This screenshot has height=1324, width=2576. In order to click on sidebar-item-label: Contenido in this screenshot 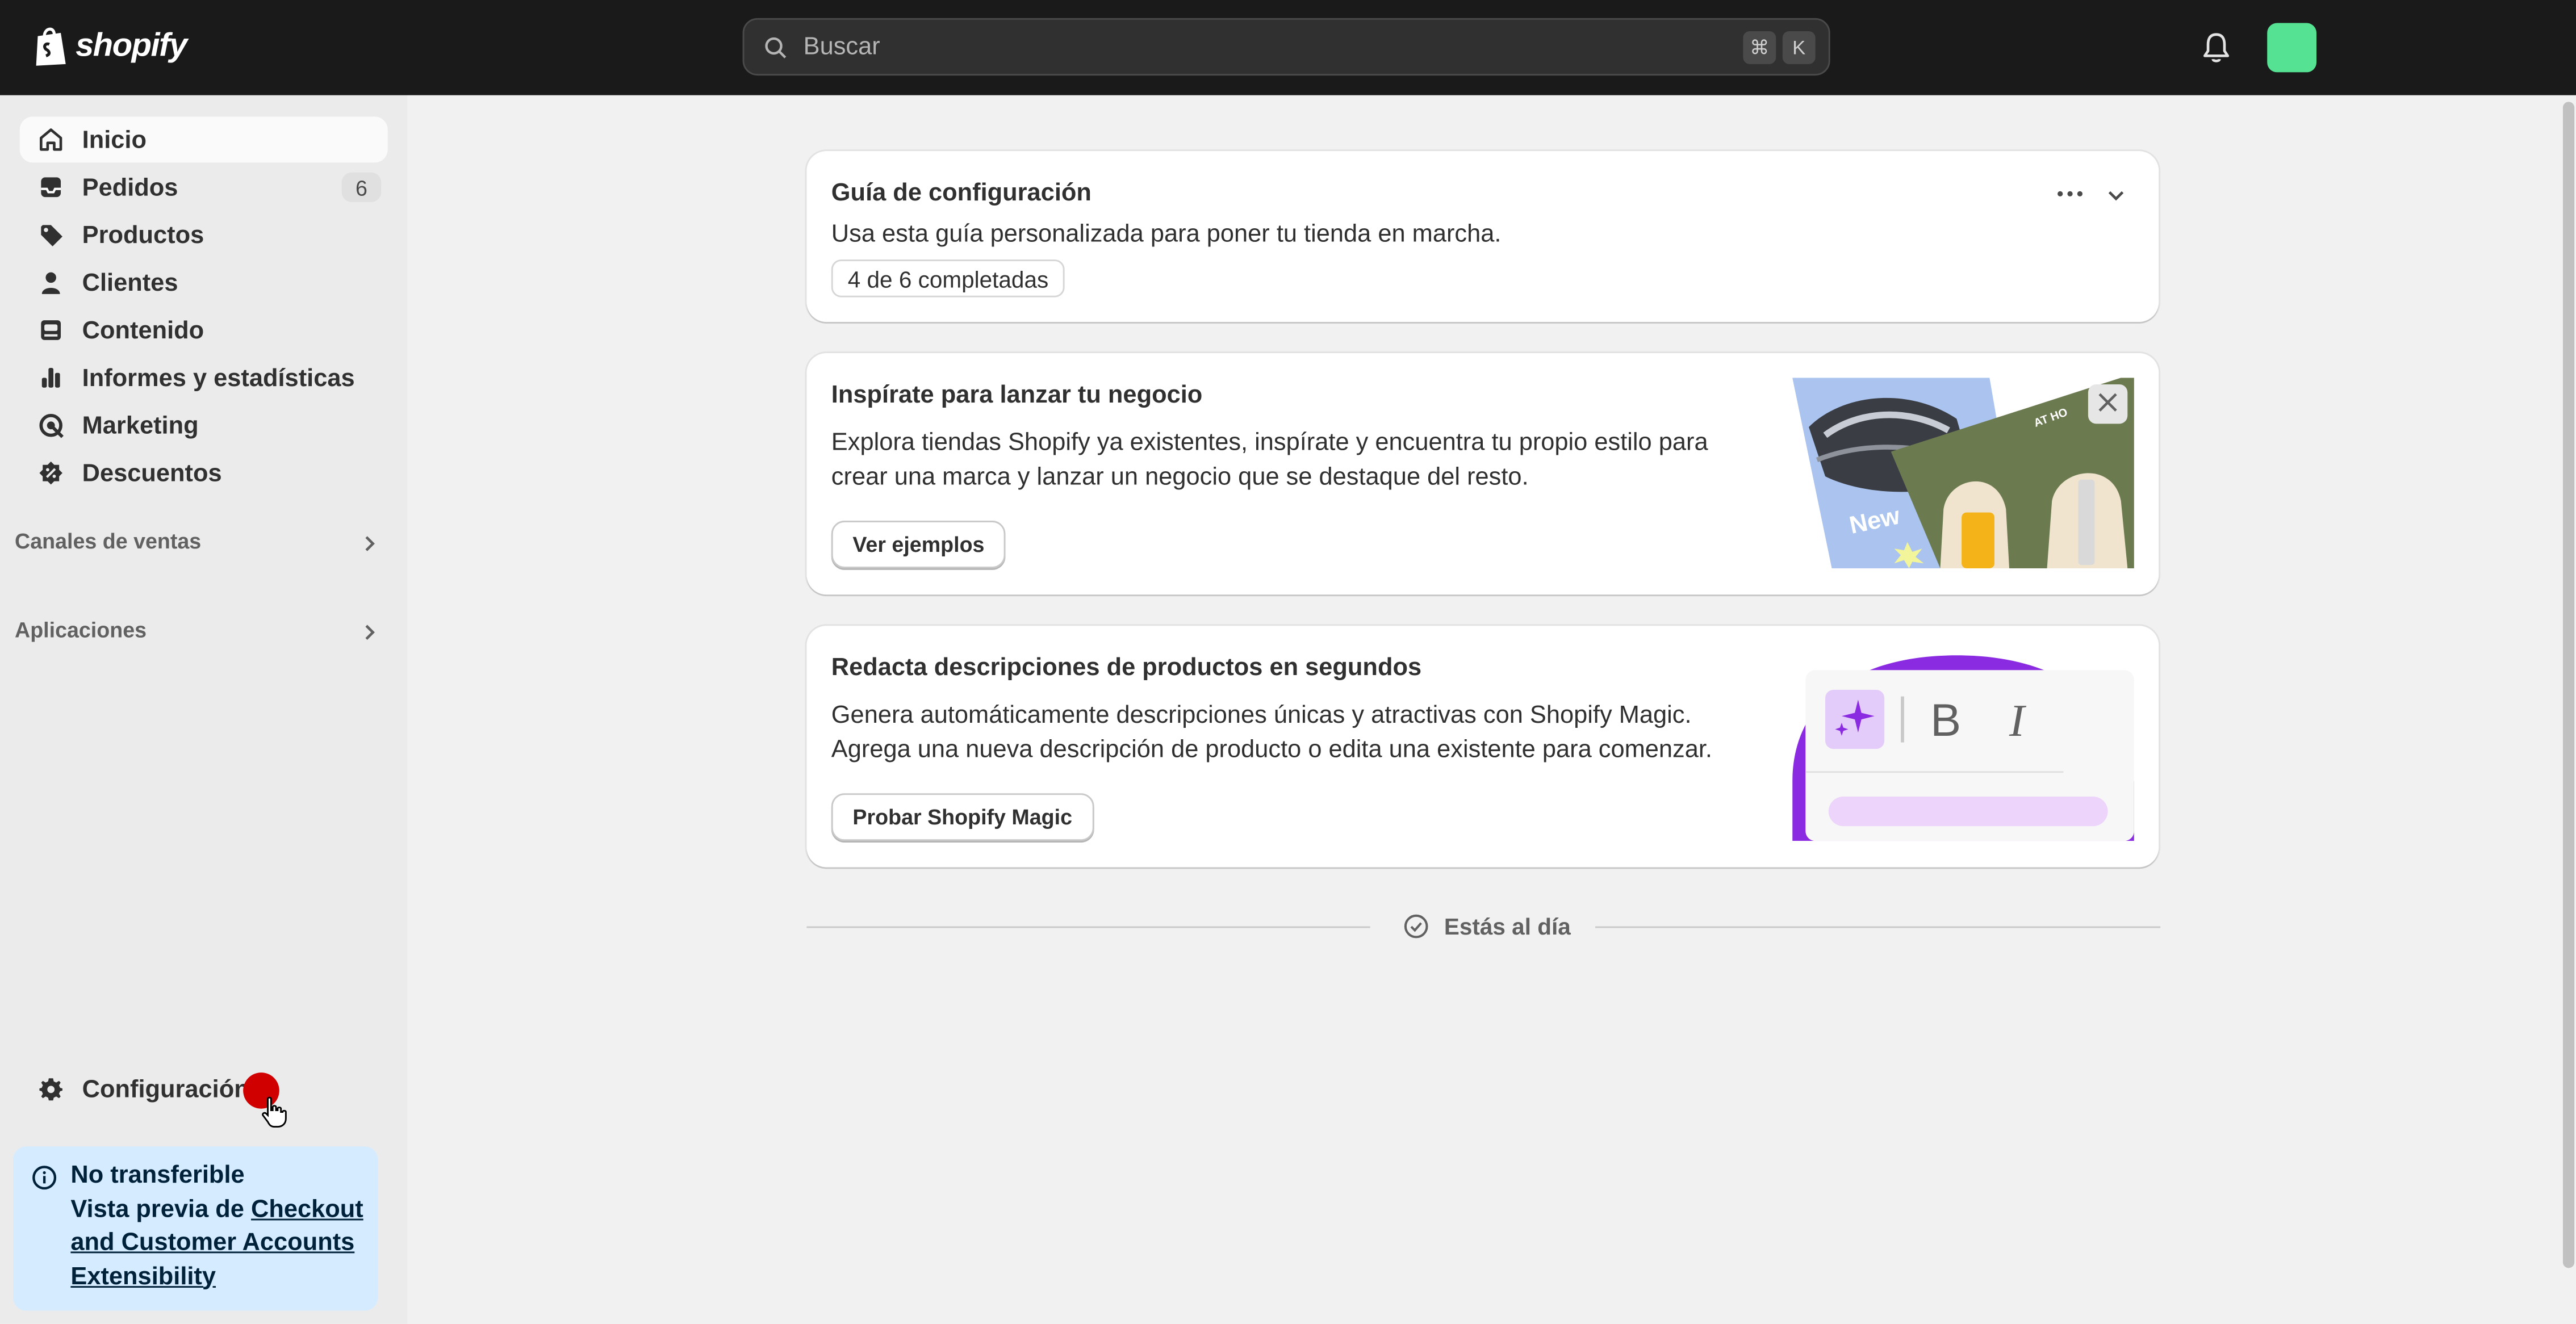, I will do `click(143, 331)`.